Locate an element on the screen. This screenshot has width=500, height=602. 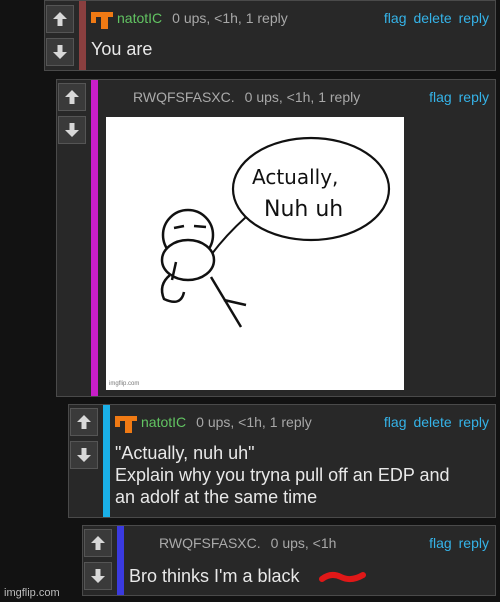
comment-meta: 0 ups, <1h is located at coordinates (303, 543).